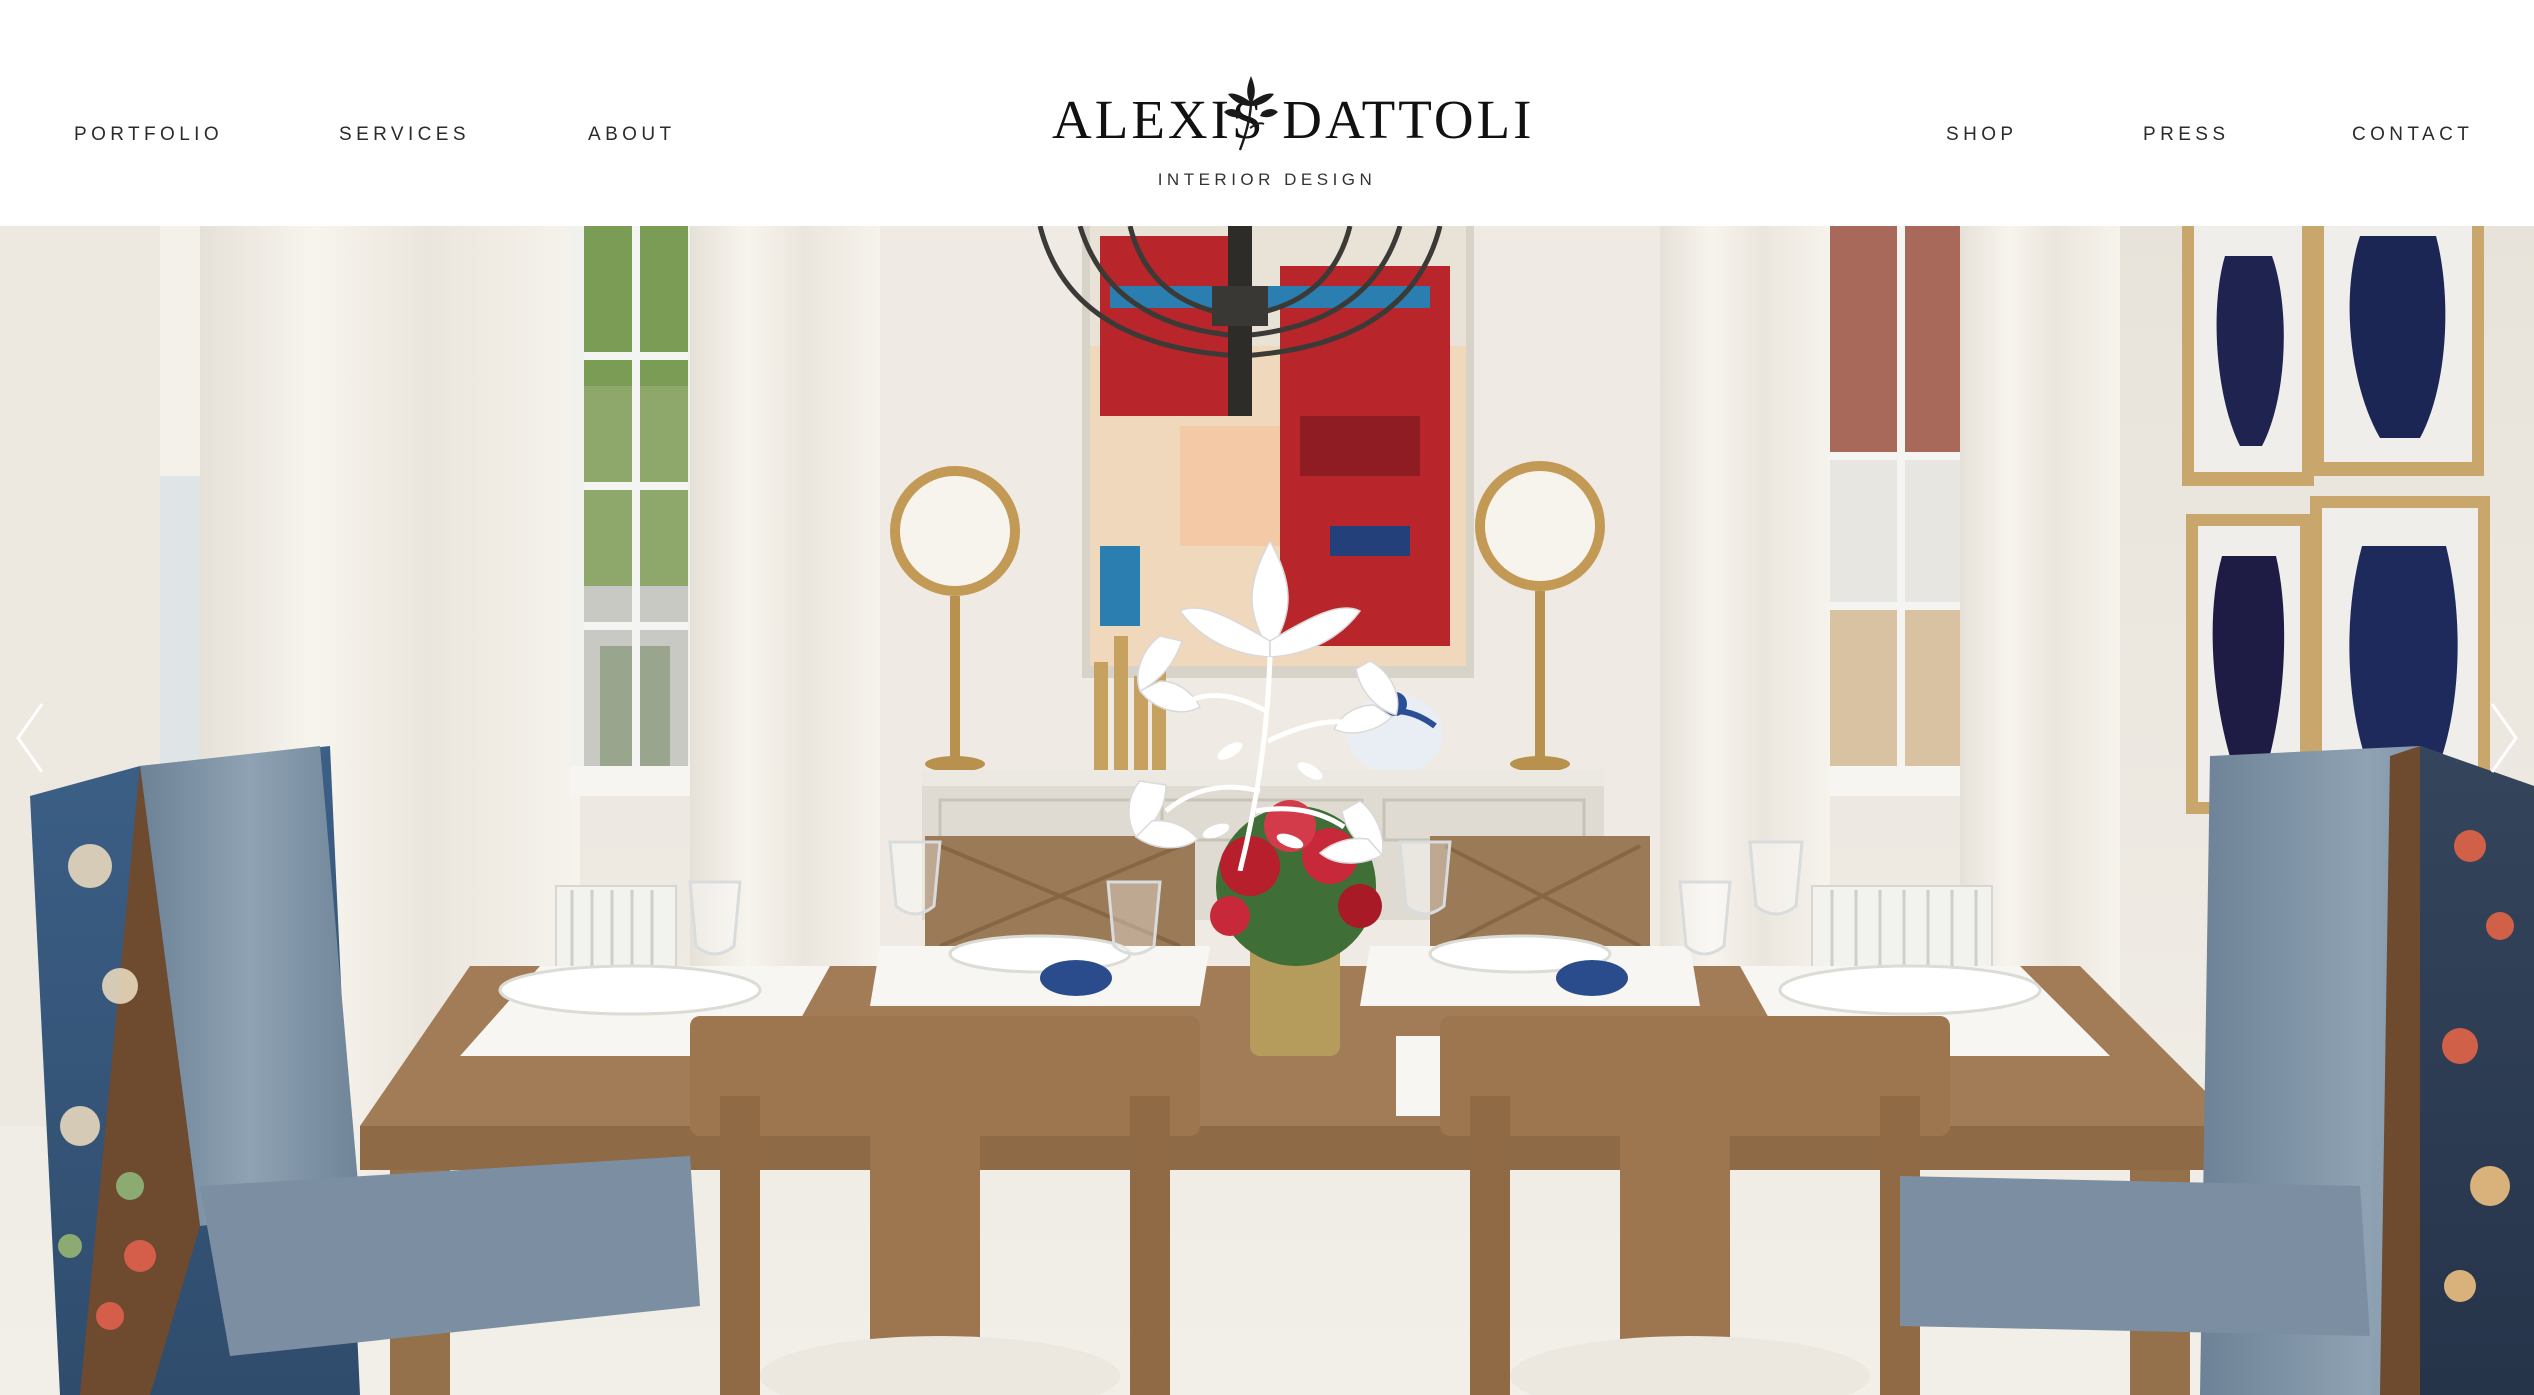  Describe the element at coordinates (2504, 738) in the screenshot. I see `chevron-right-icon` at that location.